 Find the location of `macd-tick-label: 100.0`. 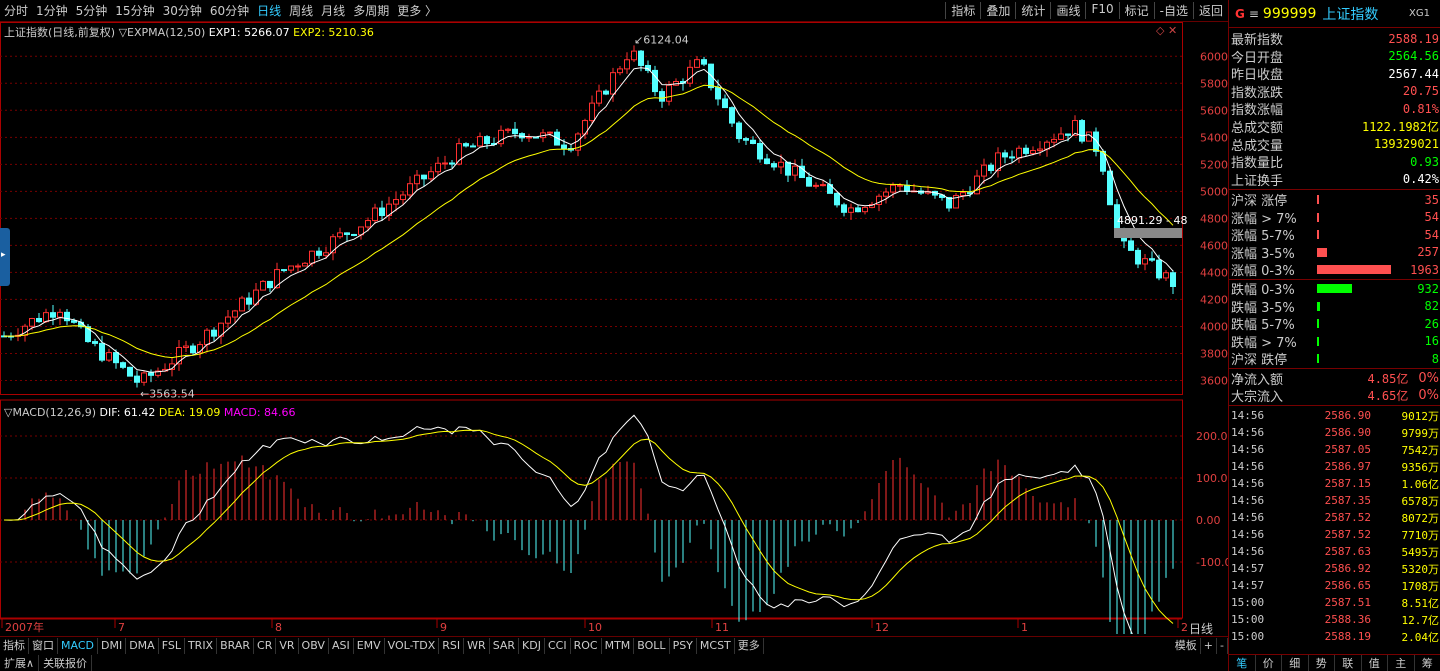

macd-tick-label: 100.0 is located at coordinates (1212, 478).